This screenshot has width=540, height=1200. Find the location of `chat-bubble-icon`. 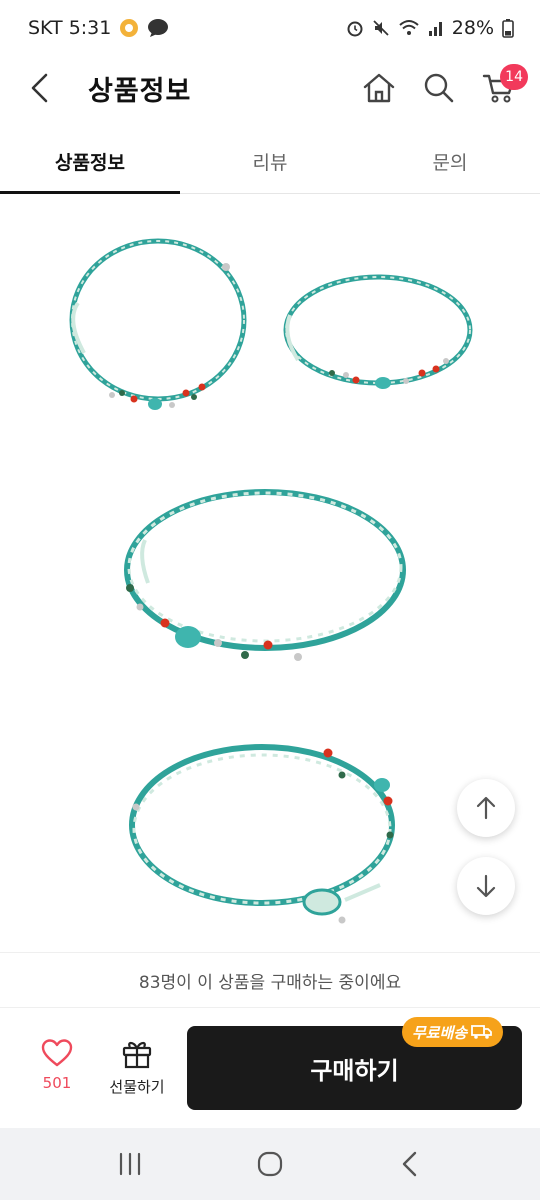

chat-bubble-icon is located at coordinates (158, 28).